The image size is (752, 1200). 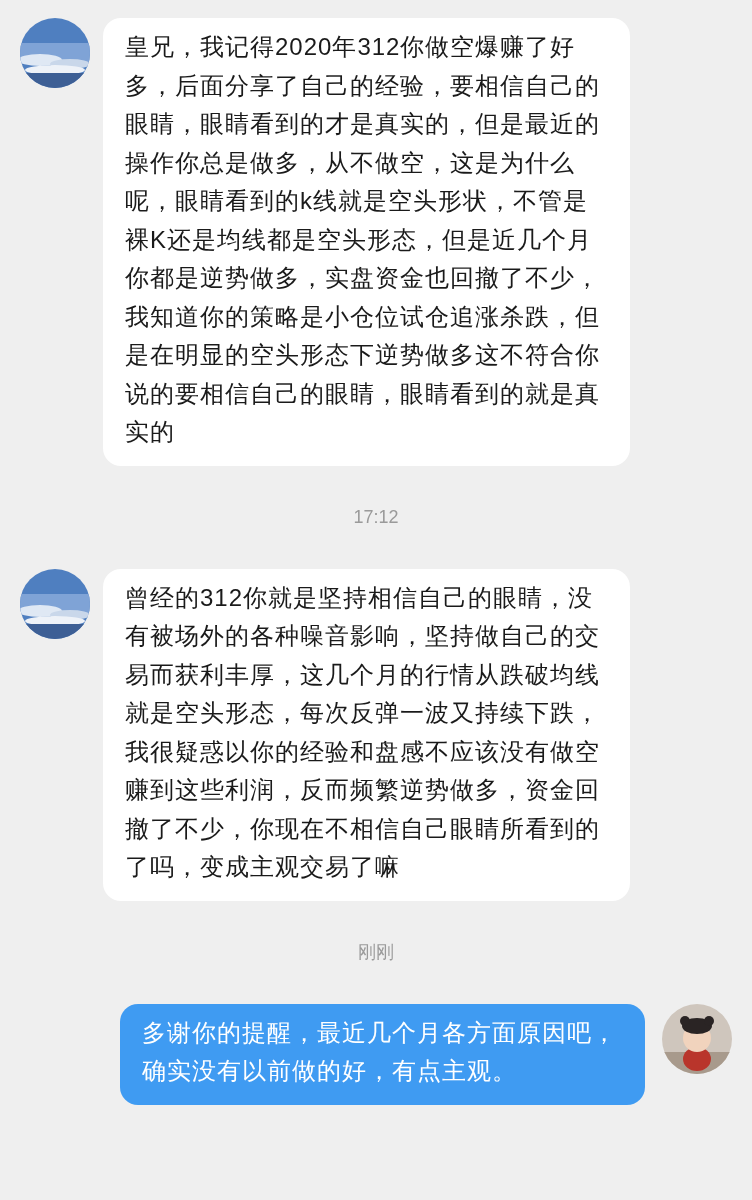 I want to click on message-bubble: 多谢你的提醒，最近几个月各方面原因吧，确实没有以前做的好，有点主观。, so click(x=382, y=1054).